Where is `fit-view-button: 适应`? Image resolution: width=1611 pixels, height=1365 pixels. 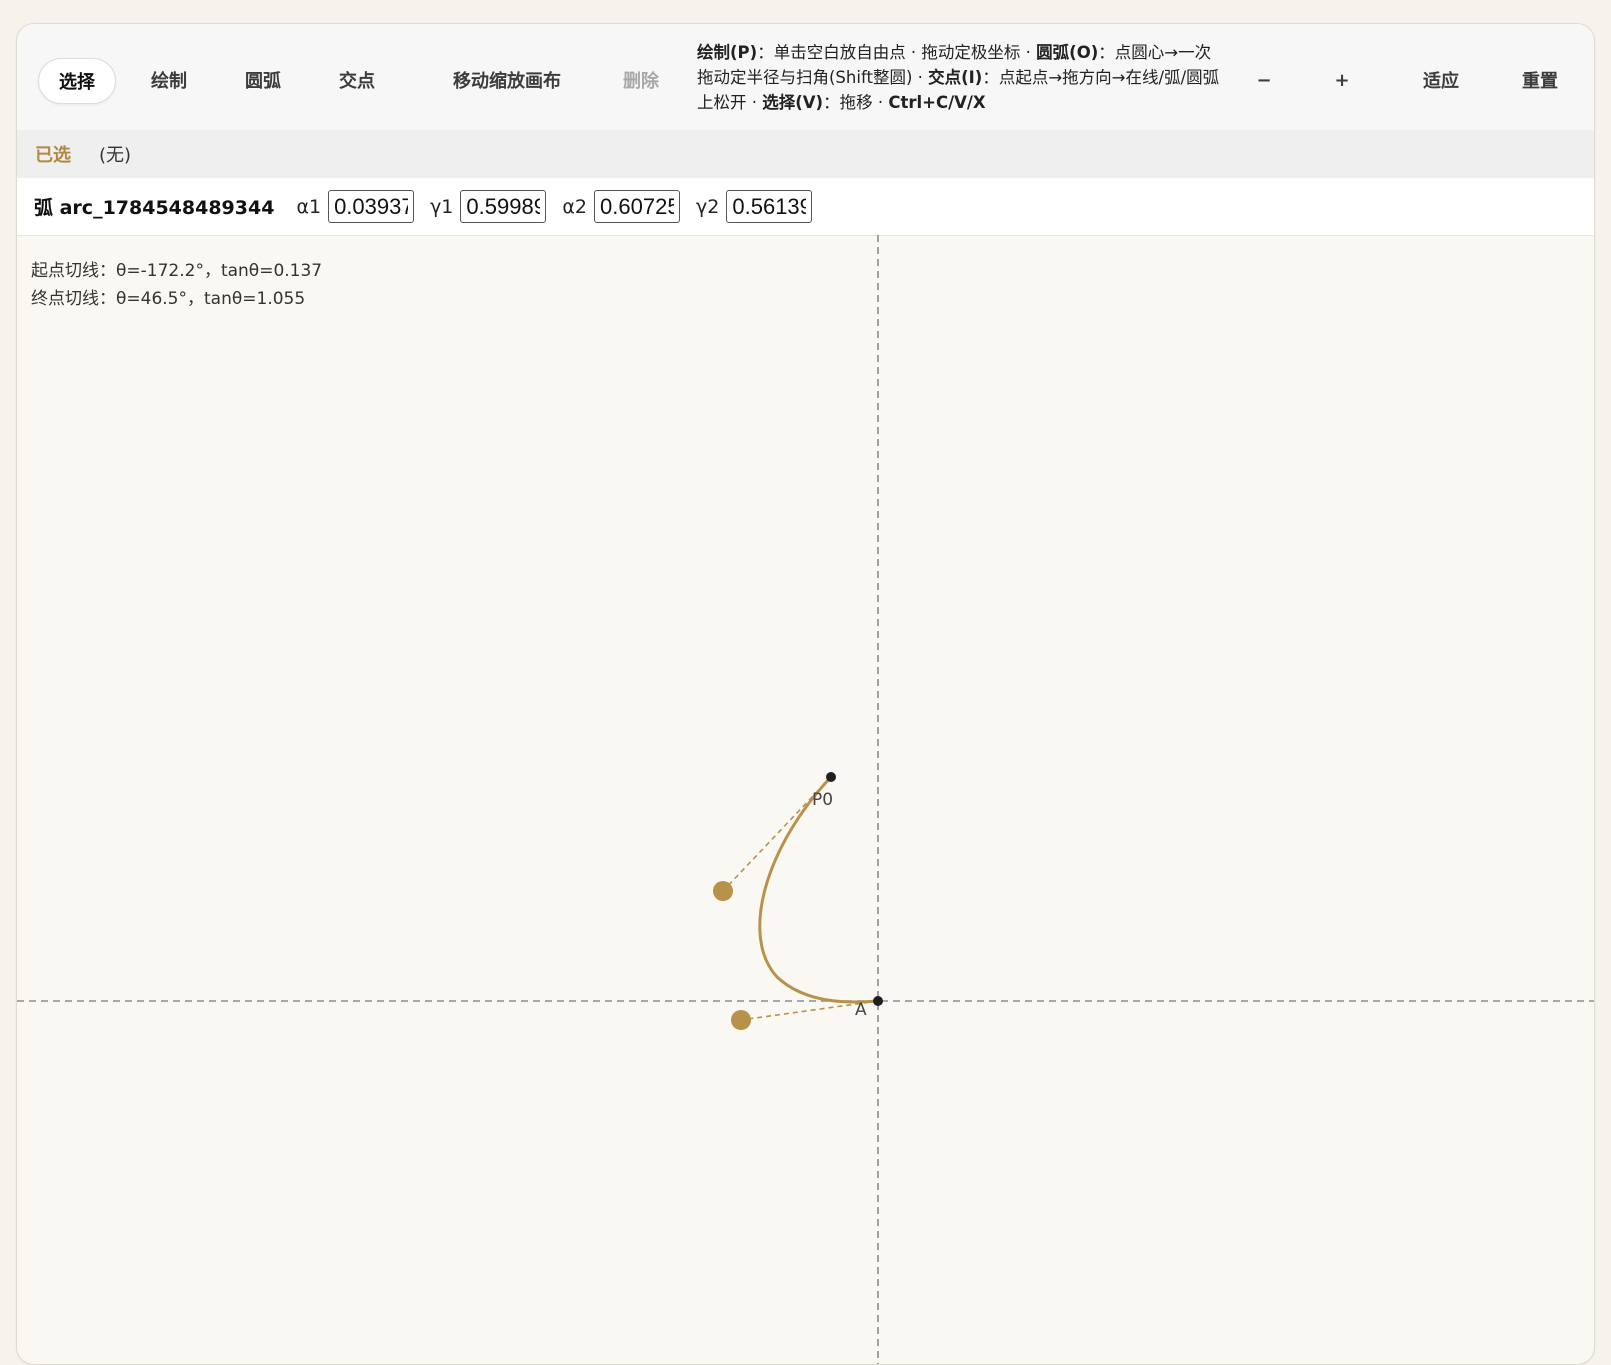
fit-view-button: 适应 is located at coordinates (1441, 80).